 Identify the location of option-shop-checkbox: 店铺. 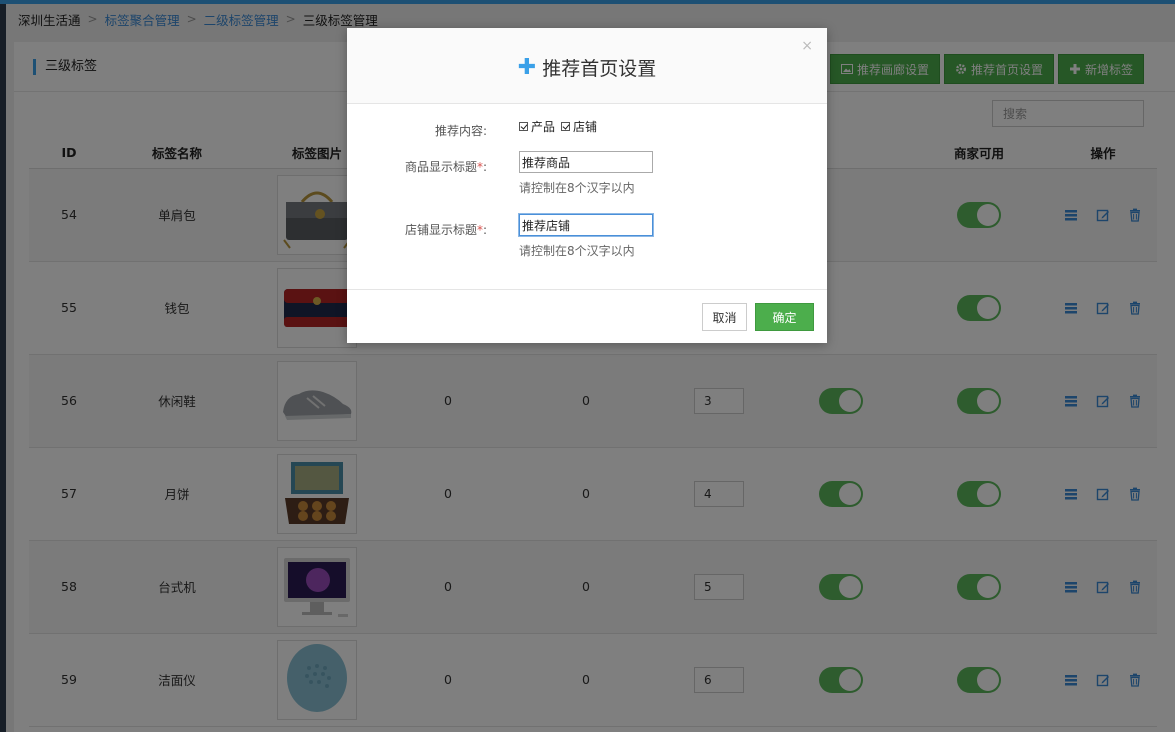
(579, 126).